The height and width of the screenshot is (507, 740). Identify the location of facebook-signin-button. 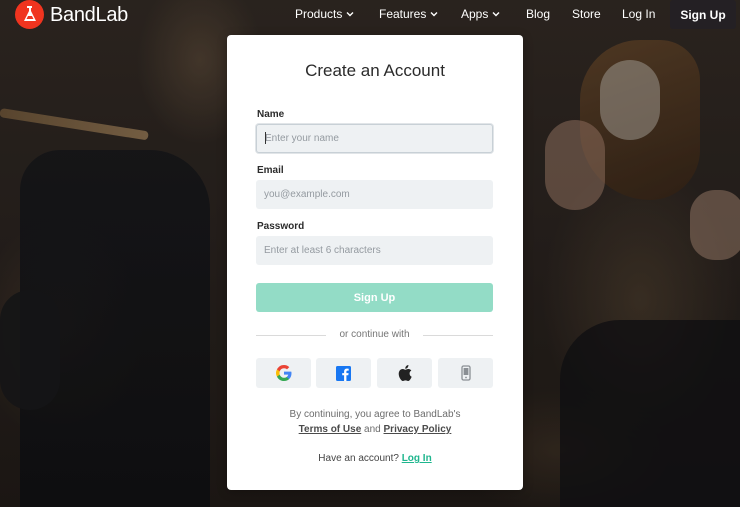
(343, 373).